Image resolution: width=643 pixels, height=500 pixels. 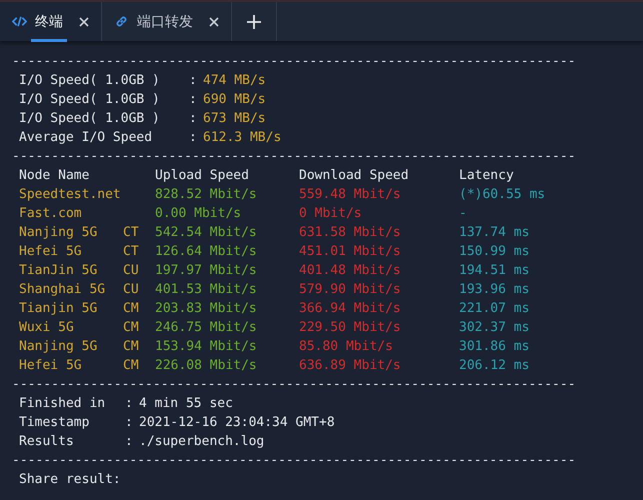 What do you see at coordinates (350, 195) in the screenshot?
I see `download-speed: 559.48 Mbit/s` at bounding box center [350, 195].